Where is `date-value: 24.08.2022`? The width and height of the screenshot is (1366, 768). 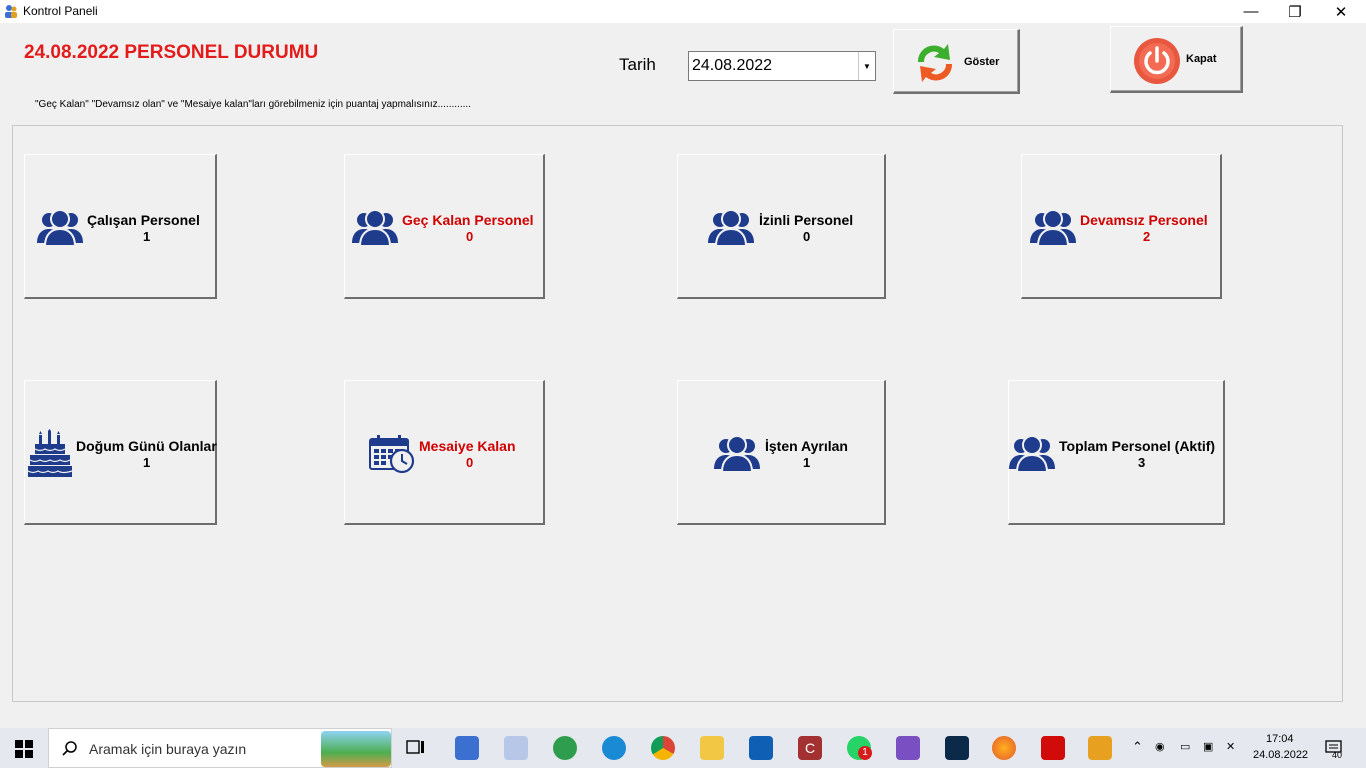 date-value: 24.08.2022 is located at coordinates (732, 65).